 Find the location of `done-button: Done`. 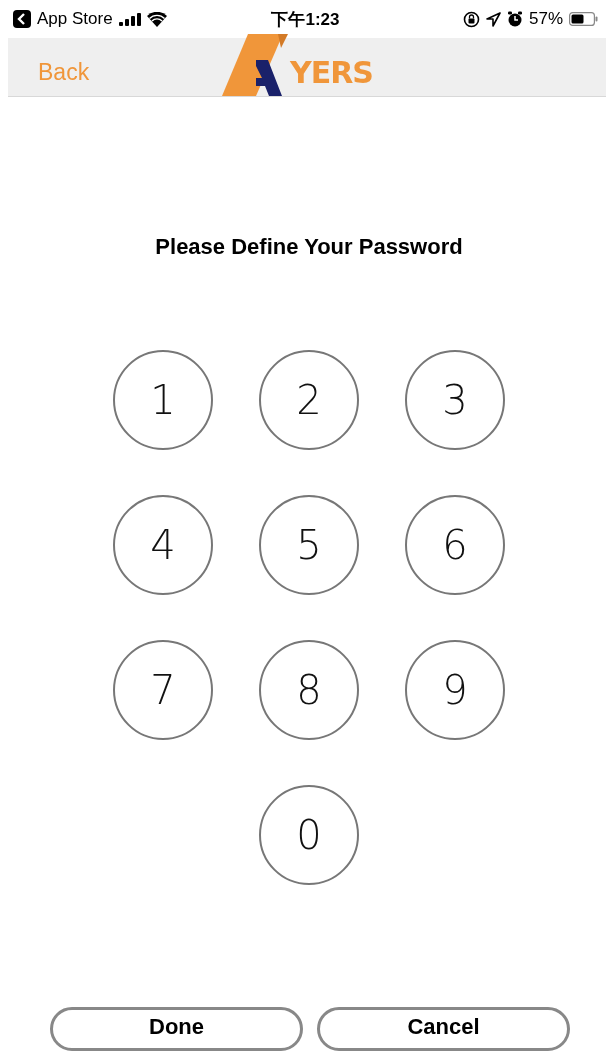

done-button: Done is located at coordinates (176, 1029).